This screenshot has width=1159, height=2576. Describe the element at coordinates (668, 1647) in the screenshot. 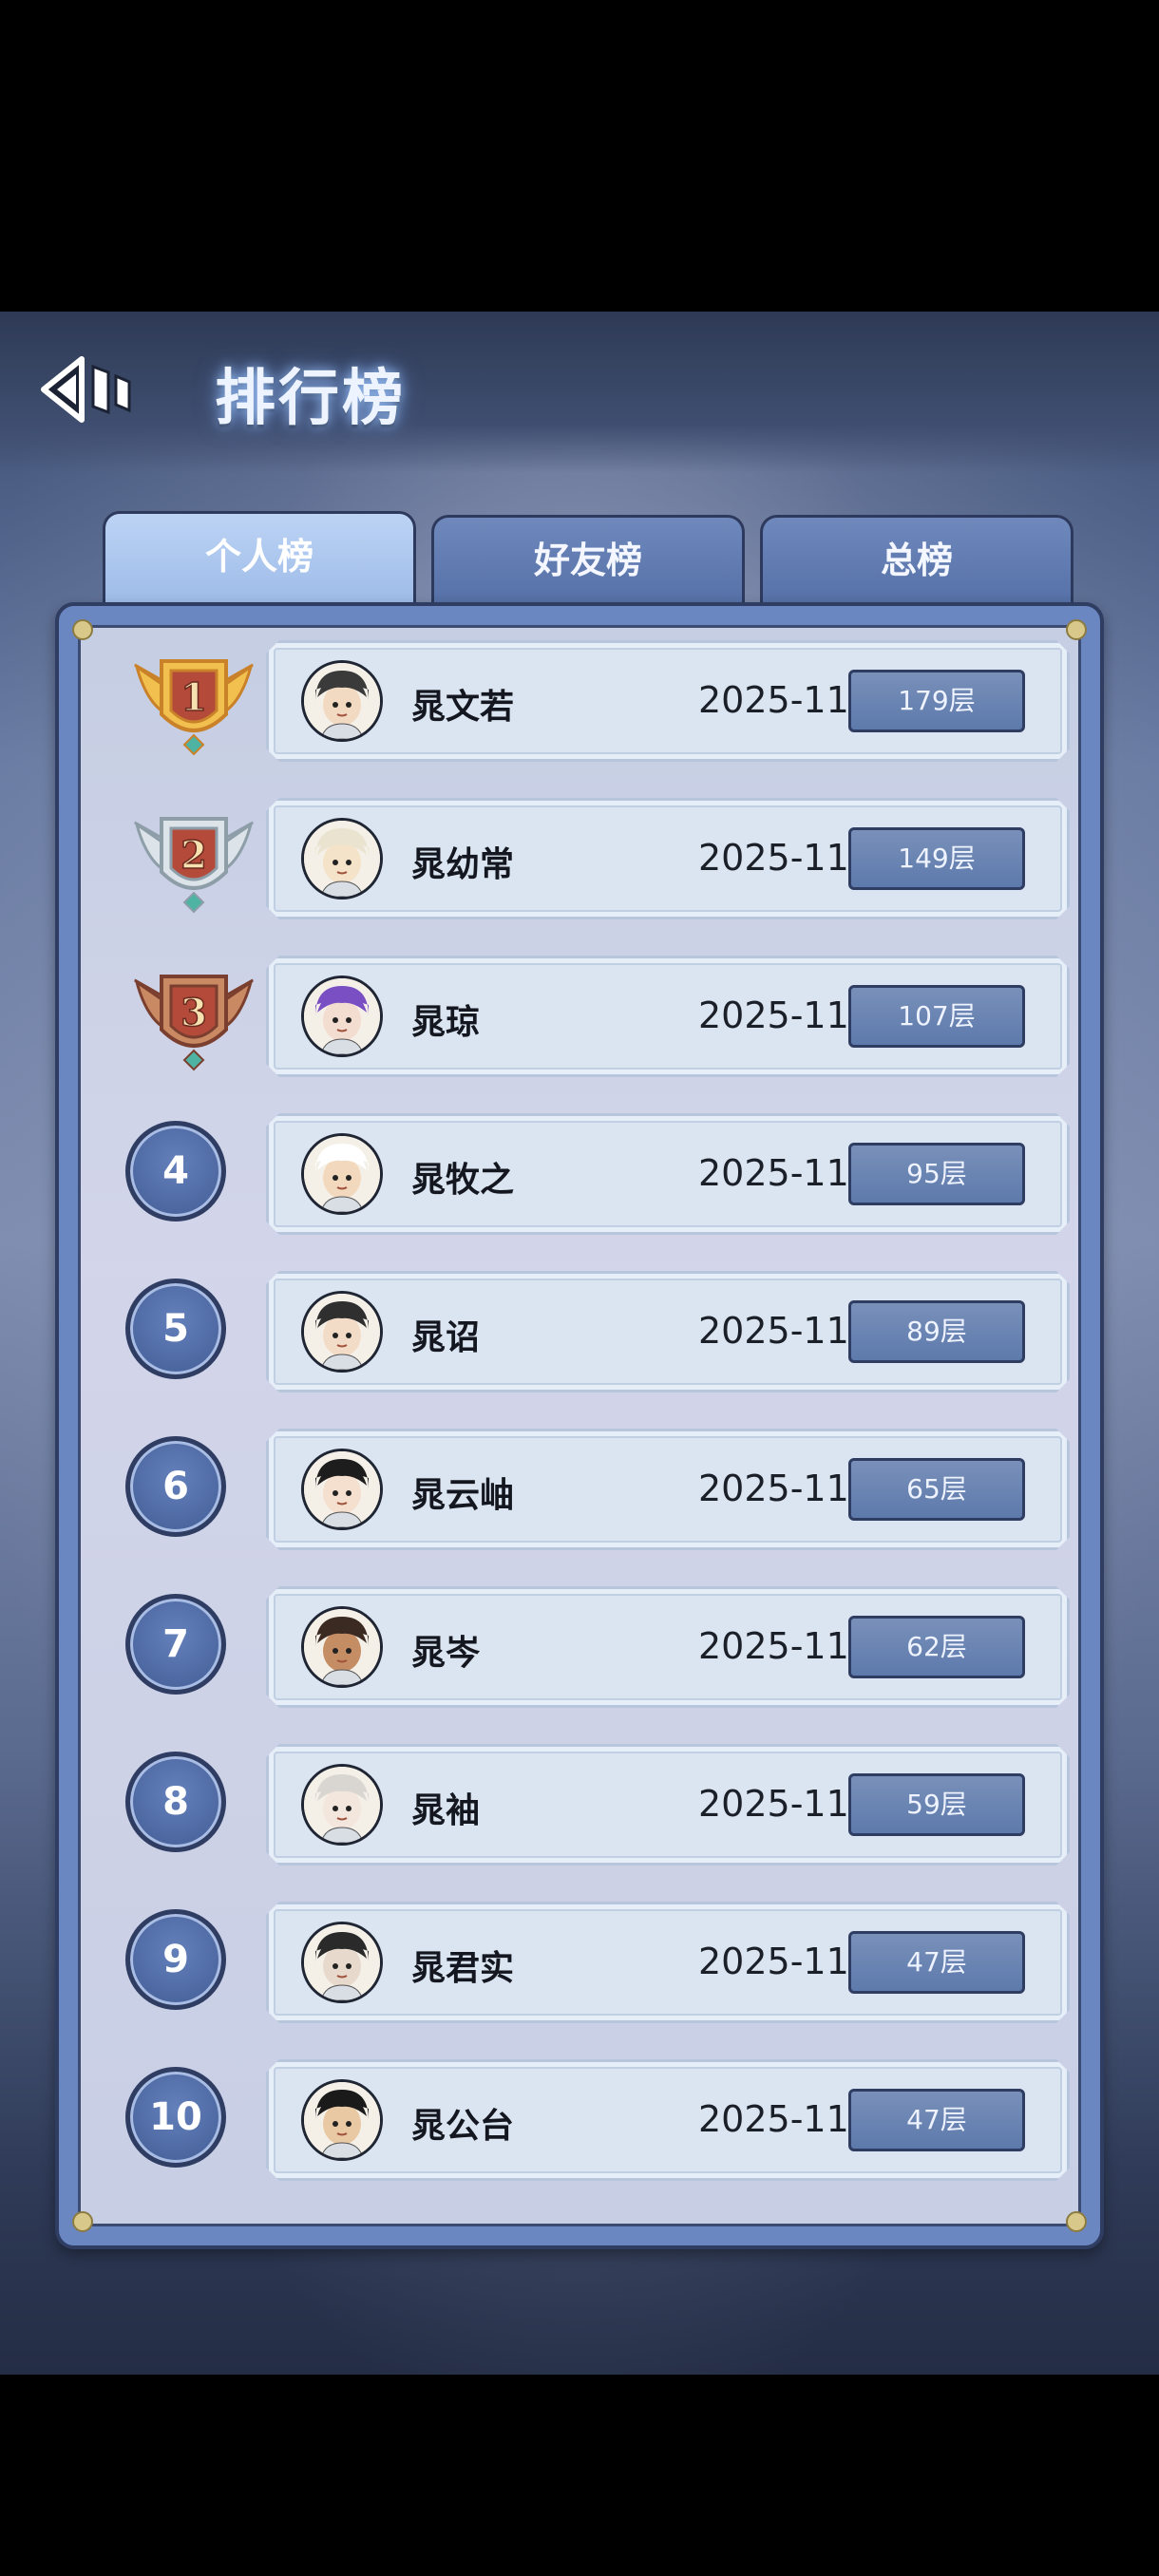

I see `player-card: 晁岑 2025-11-13 62层` at that location.